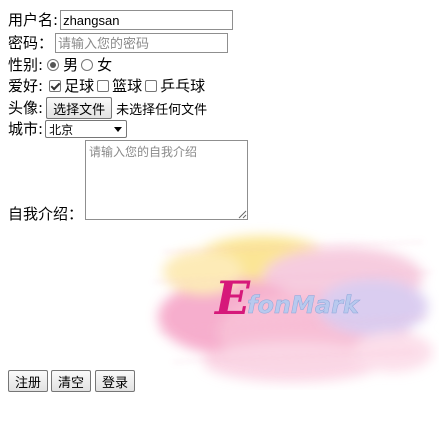 Image resolution: width=445 pixels, height=434 pixels. What do you see at coordinates (31, 43) in the screenshot?
I see `password-label: 密码：` at bounding box center [31, 43].